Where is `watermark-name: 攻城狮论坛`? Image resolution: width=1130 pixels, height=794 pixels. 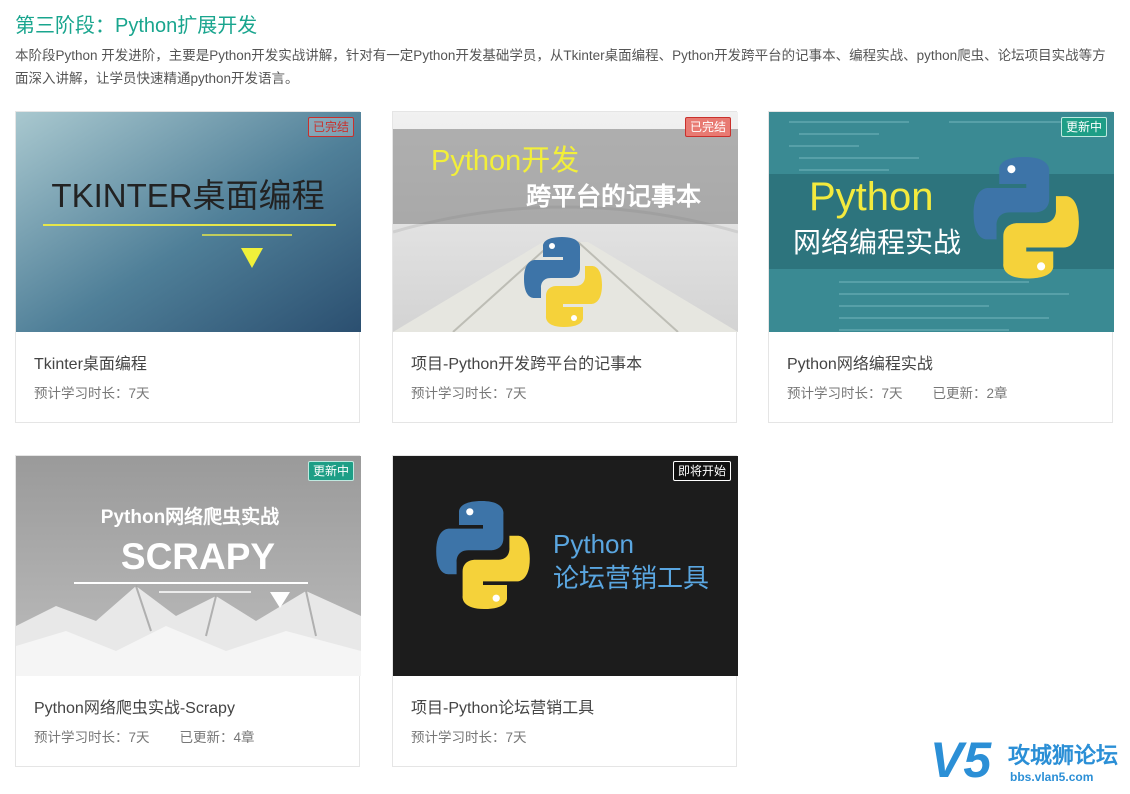
watermark-name: 攻城狮论坛 is located at coordinates (1063, 755).